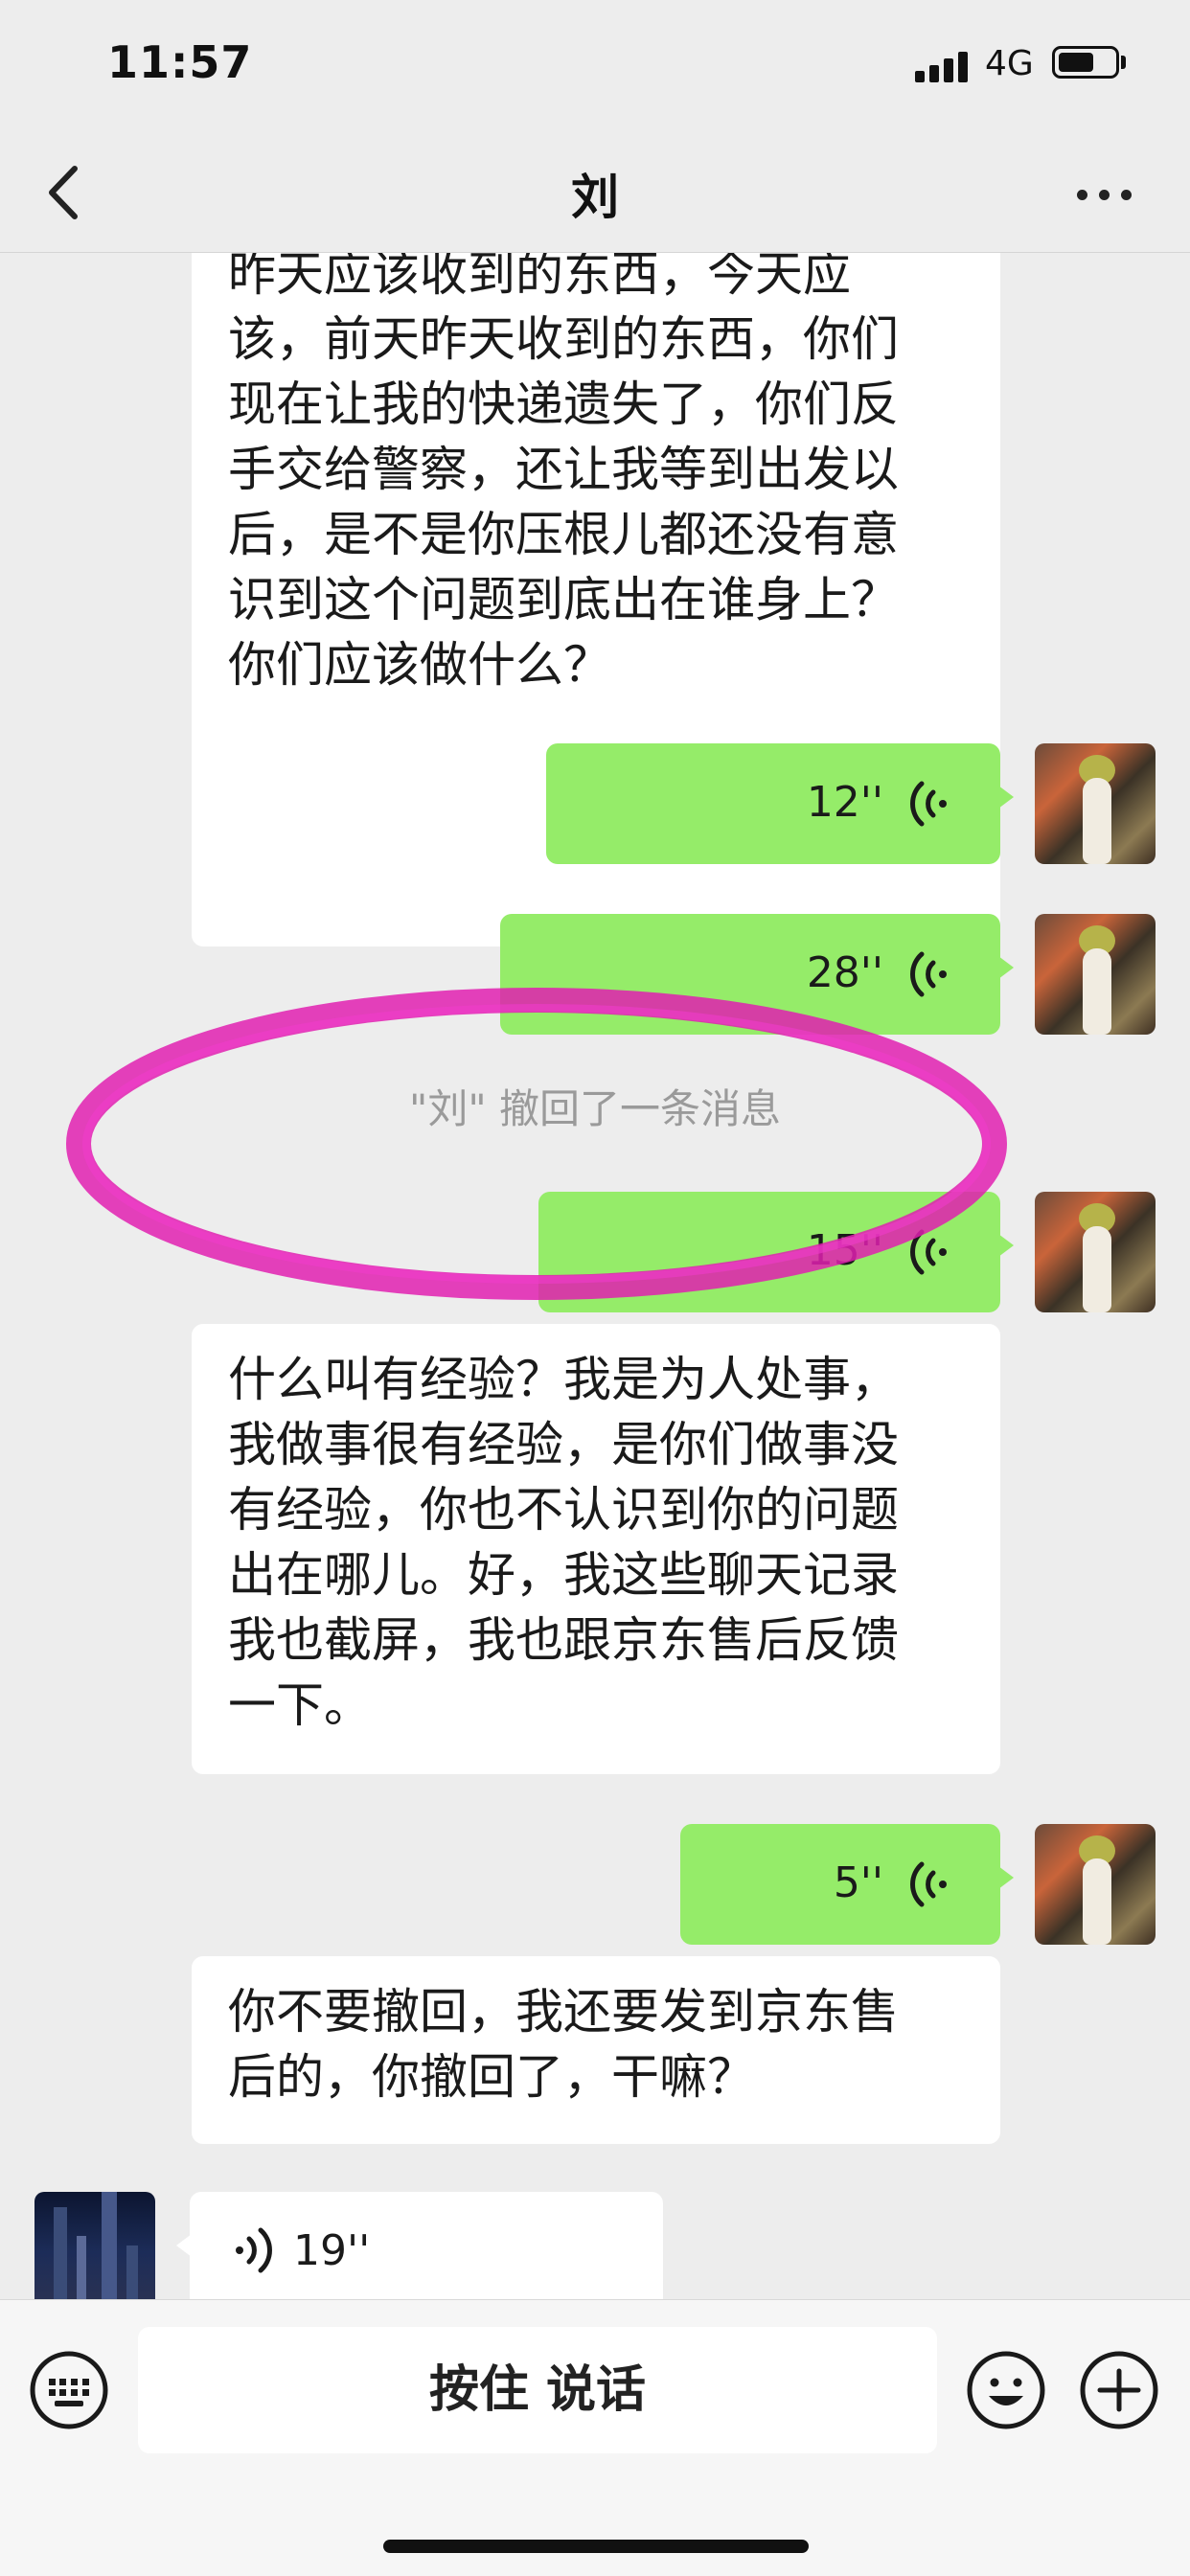 The image size is (1190, 2576). What do you see at coordinates (943, 66) in the screenshot?
I see `signal-icon` at bounding box center [943, 66].